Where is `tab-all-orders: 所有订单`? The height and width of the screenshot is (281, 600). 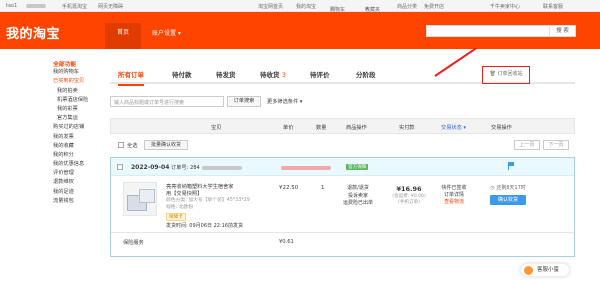 tab-all-orders: 所有订单 is located at coordinates (131, 77).